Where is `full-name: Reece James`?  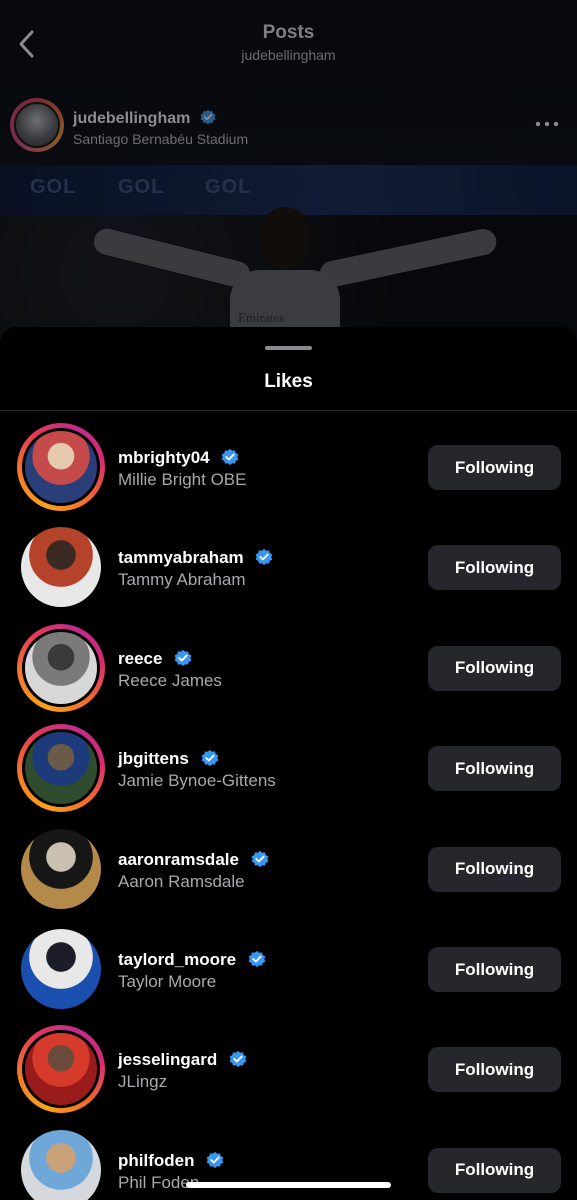 full-name: Reece James is located at coordinates (170, 680).